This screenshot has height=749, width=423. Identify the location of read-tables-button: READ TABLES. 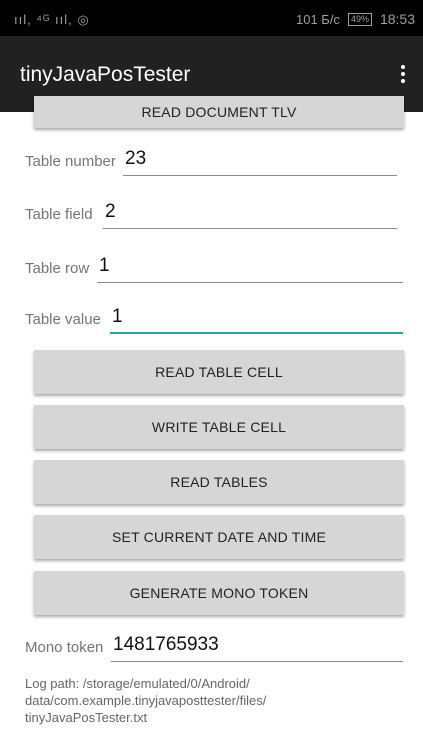
(219, 482).